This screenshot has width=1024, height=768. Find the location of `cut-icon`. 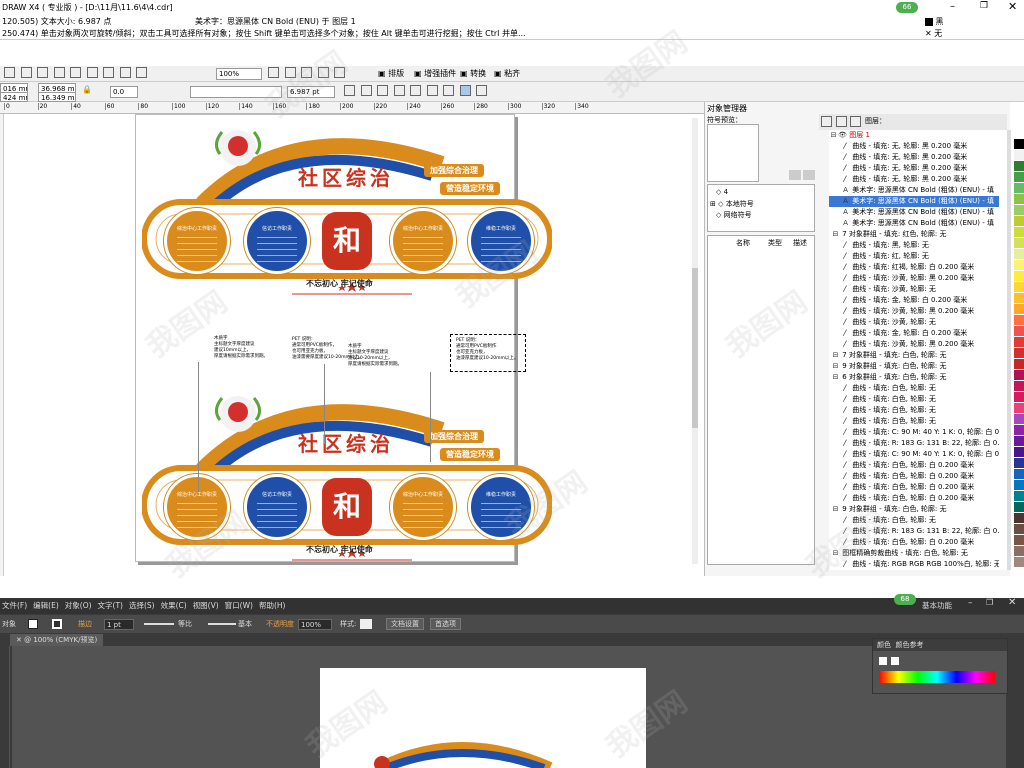

cut-icon is located at coordinates (26, 72).